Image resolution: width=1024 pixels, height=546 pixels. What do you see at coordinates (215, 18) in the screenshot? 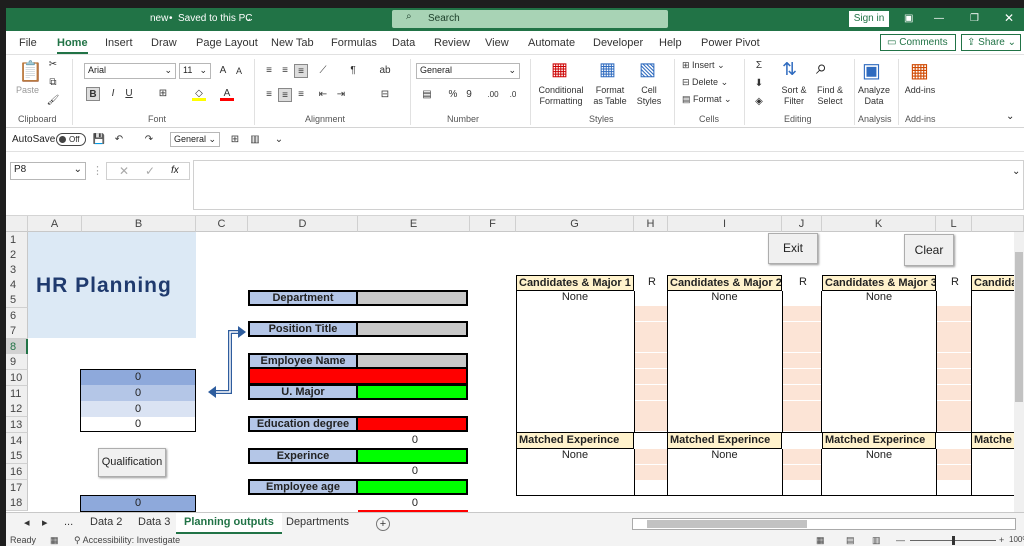
I see `save-status: Saved to this PC` at bounding box center [215, 18].